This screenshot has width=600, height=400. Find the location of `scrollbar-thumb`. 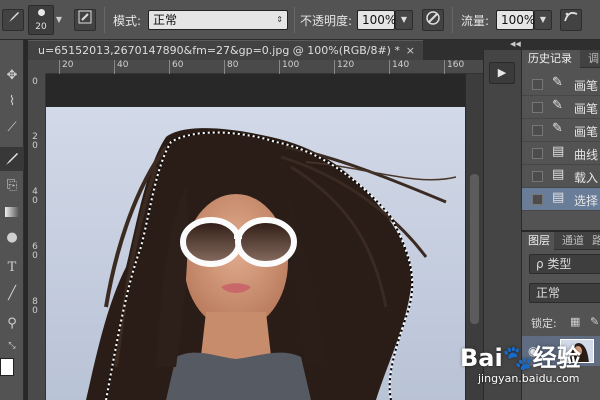

scrollbar-thumb is located at coordinates (474, 249).